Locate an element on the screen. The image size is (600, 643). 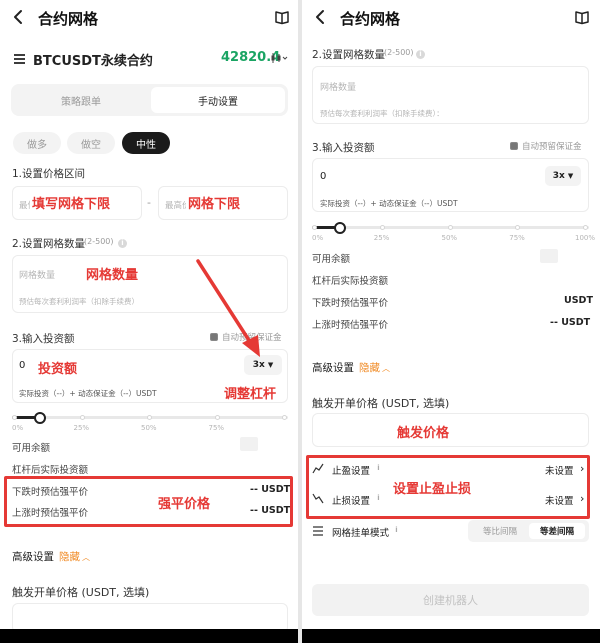
grid-profit-hint: 预估每次套利利润率（扣除手续费） is located at coordinates (79, 301).